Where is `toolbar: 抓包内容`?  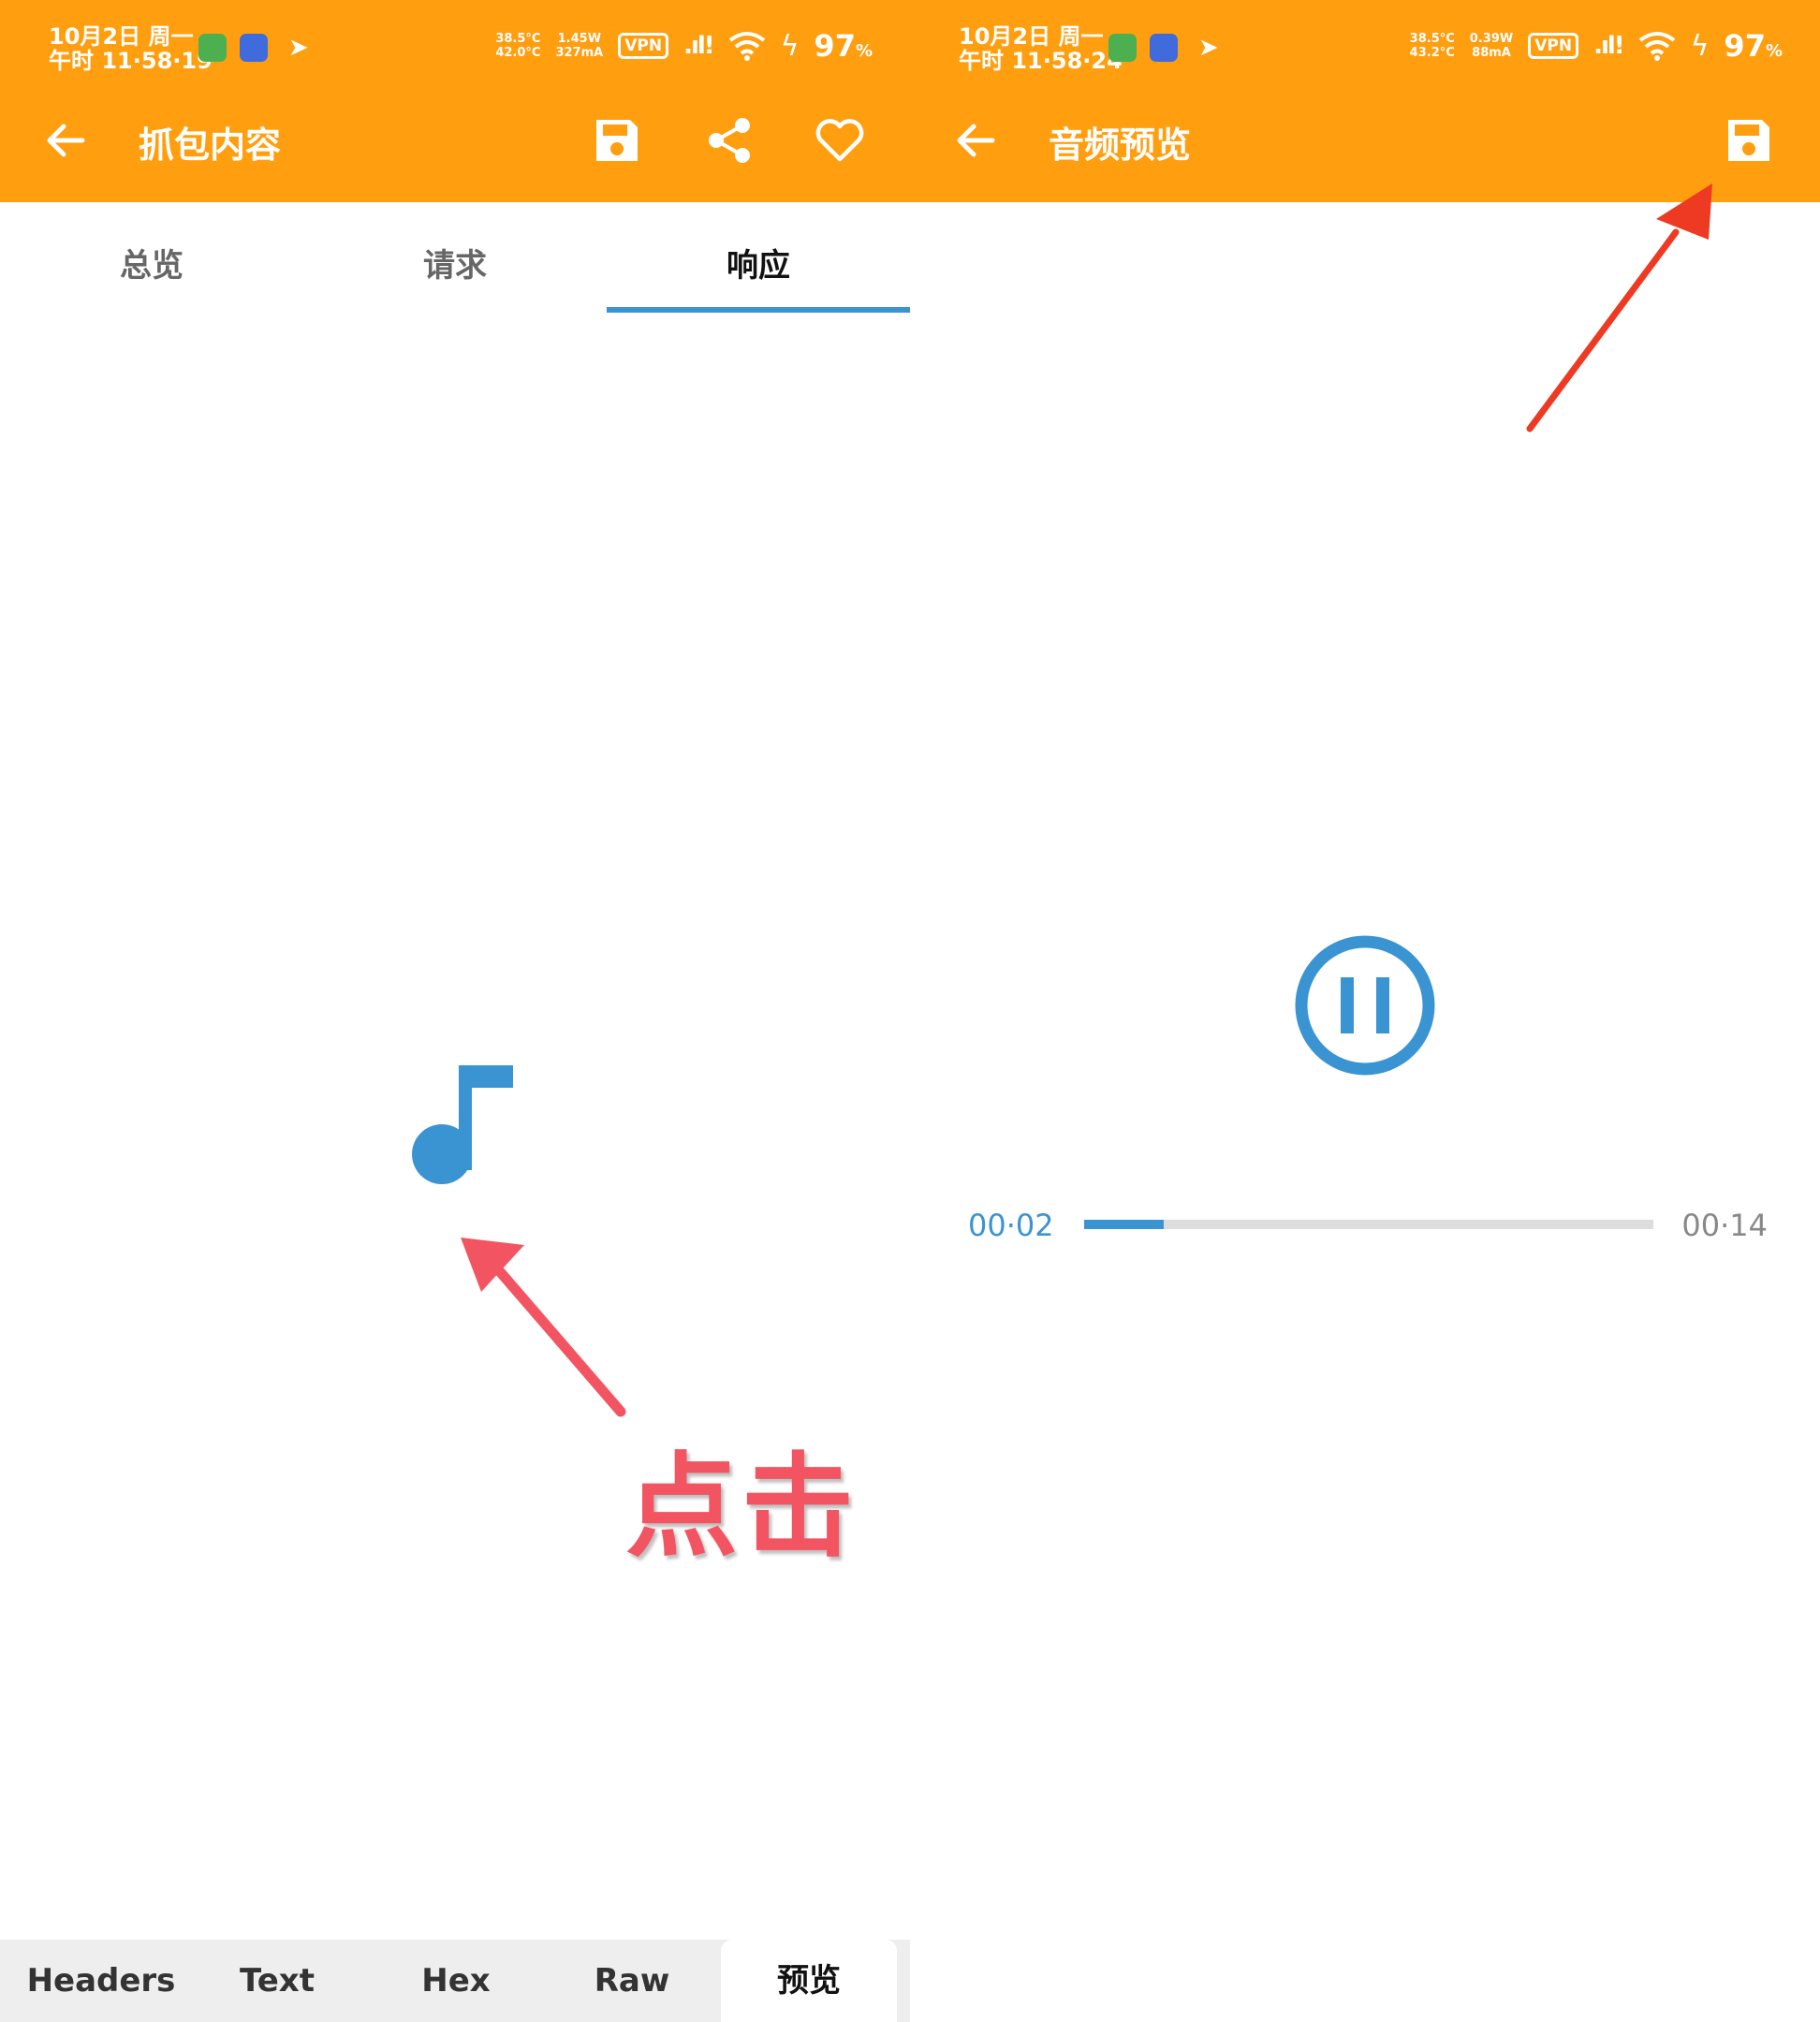
toolbar: 抓包内容 is located at coordinates (455, 148).